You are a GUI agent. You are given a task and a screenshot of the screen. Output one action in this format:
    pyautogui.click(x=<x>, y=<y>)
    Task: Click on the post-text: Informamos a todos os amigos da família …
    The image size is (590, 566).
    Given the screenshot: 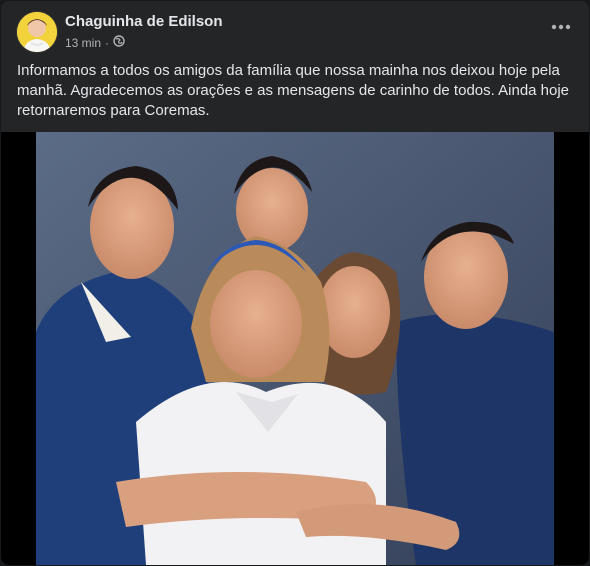 What is the action you would take?
    pyautogui.click(x=293, y=90)
    